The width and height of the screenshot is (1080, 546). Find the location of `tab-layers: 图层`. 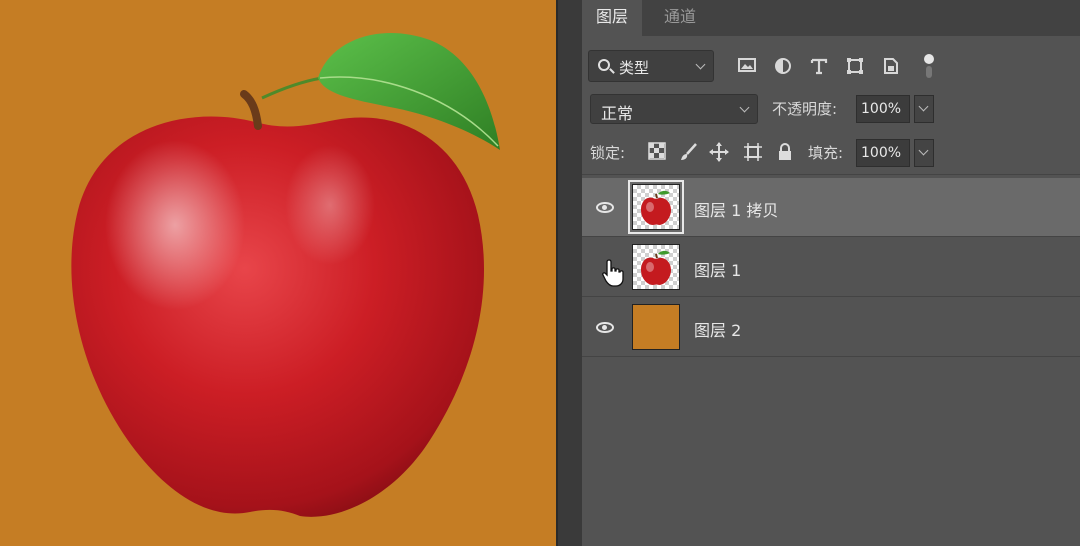

tab-layers: 图层 is located at coordinates (612, 18).